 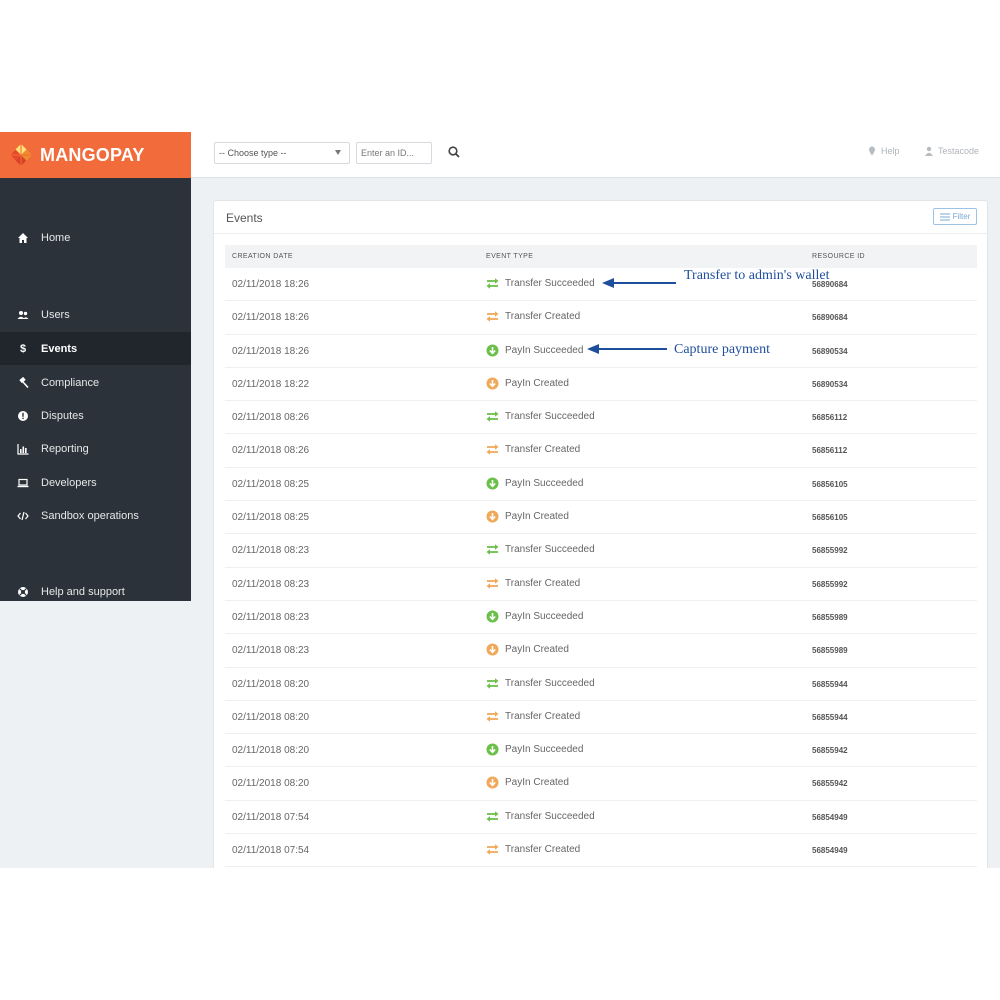 What do you see at coordinates (95, 482) in the screenshot?
I see `sidebar-item-developers: Developers` at bounding box center [95, 482].